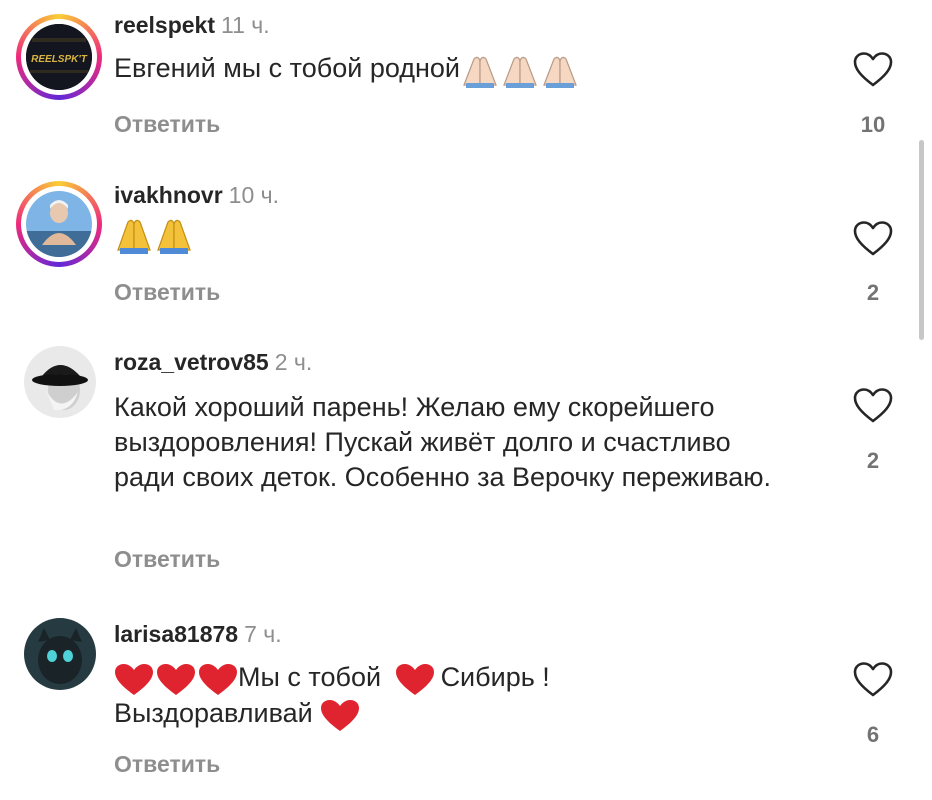 The width and height of the screenshot is (932, 800). What do you see at coordinates (495, 677) in the screenshot?
I see `comment-body-part2: Сибирь !` at bounding box center [495, 677].